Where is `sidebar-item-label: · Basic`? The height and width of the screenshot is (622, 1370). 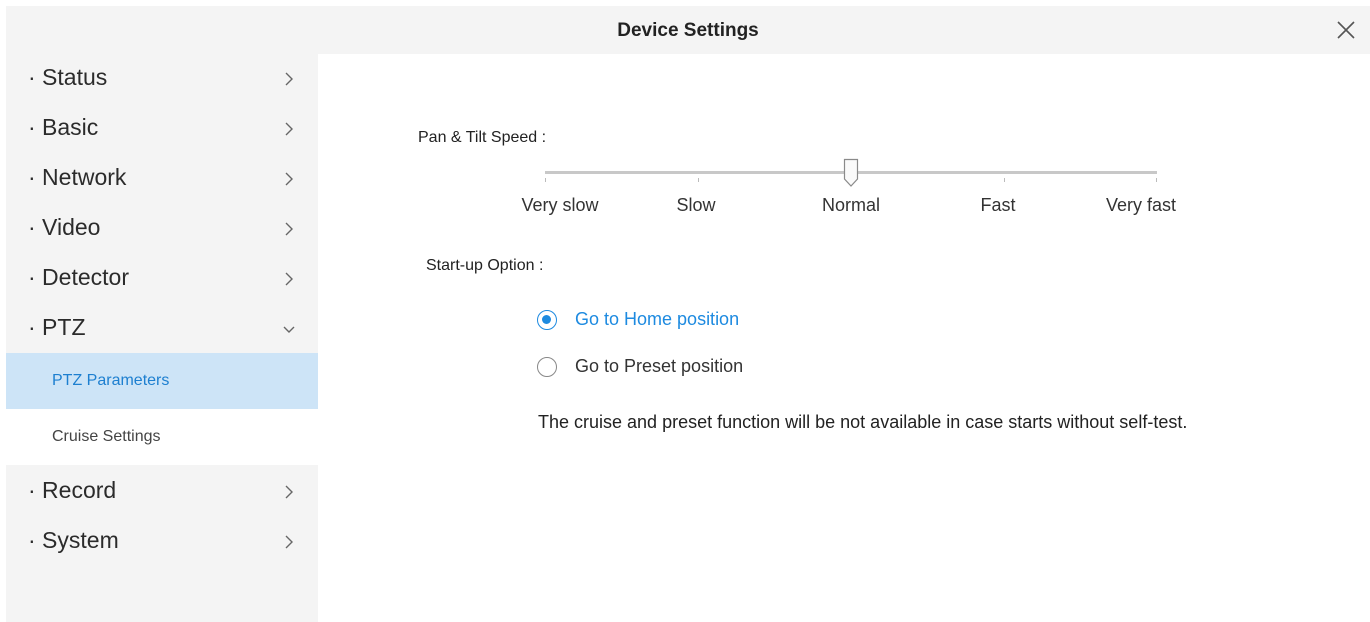 sidebar-item-label: · Basic is located at coordinates (63, 127).